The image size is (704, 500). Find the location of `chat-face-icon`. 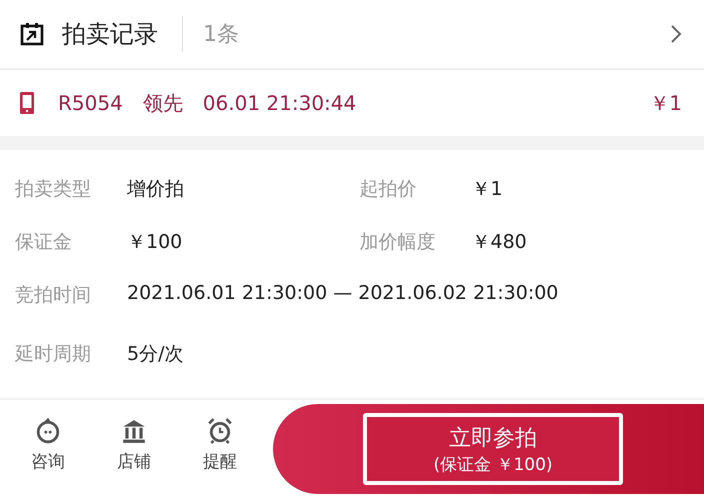

chat-face-icon is located at coordinates (48, 431).